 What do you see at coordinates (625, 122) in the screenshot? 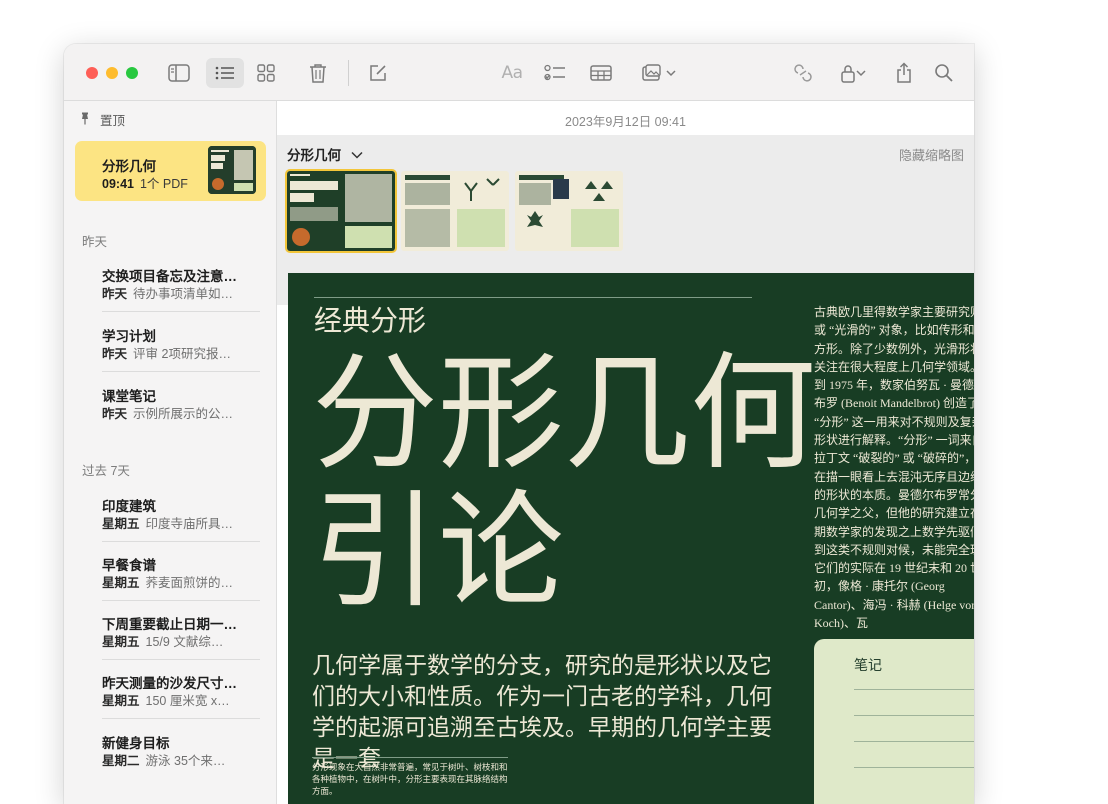
I see `note-date: 2023年9月12日 09:41` at bounding box center [625, 122].